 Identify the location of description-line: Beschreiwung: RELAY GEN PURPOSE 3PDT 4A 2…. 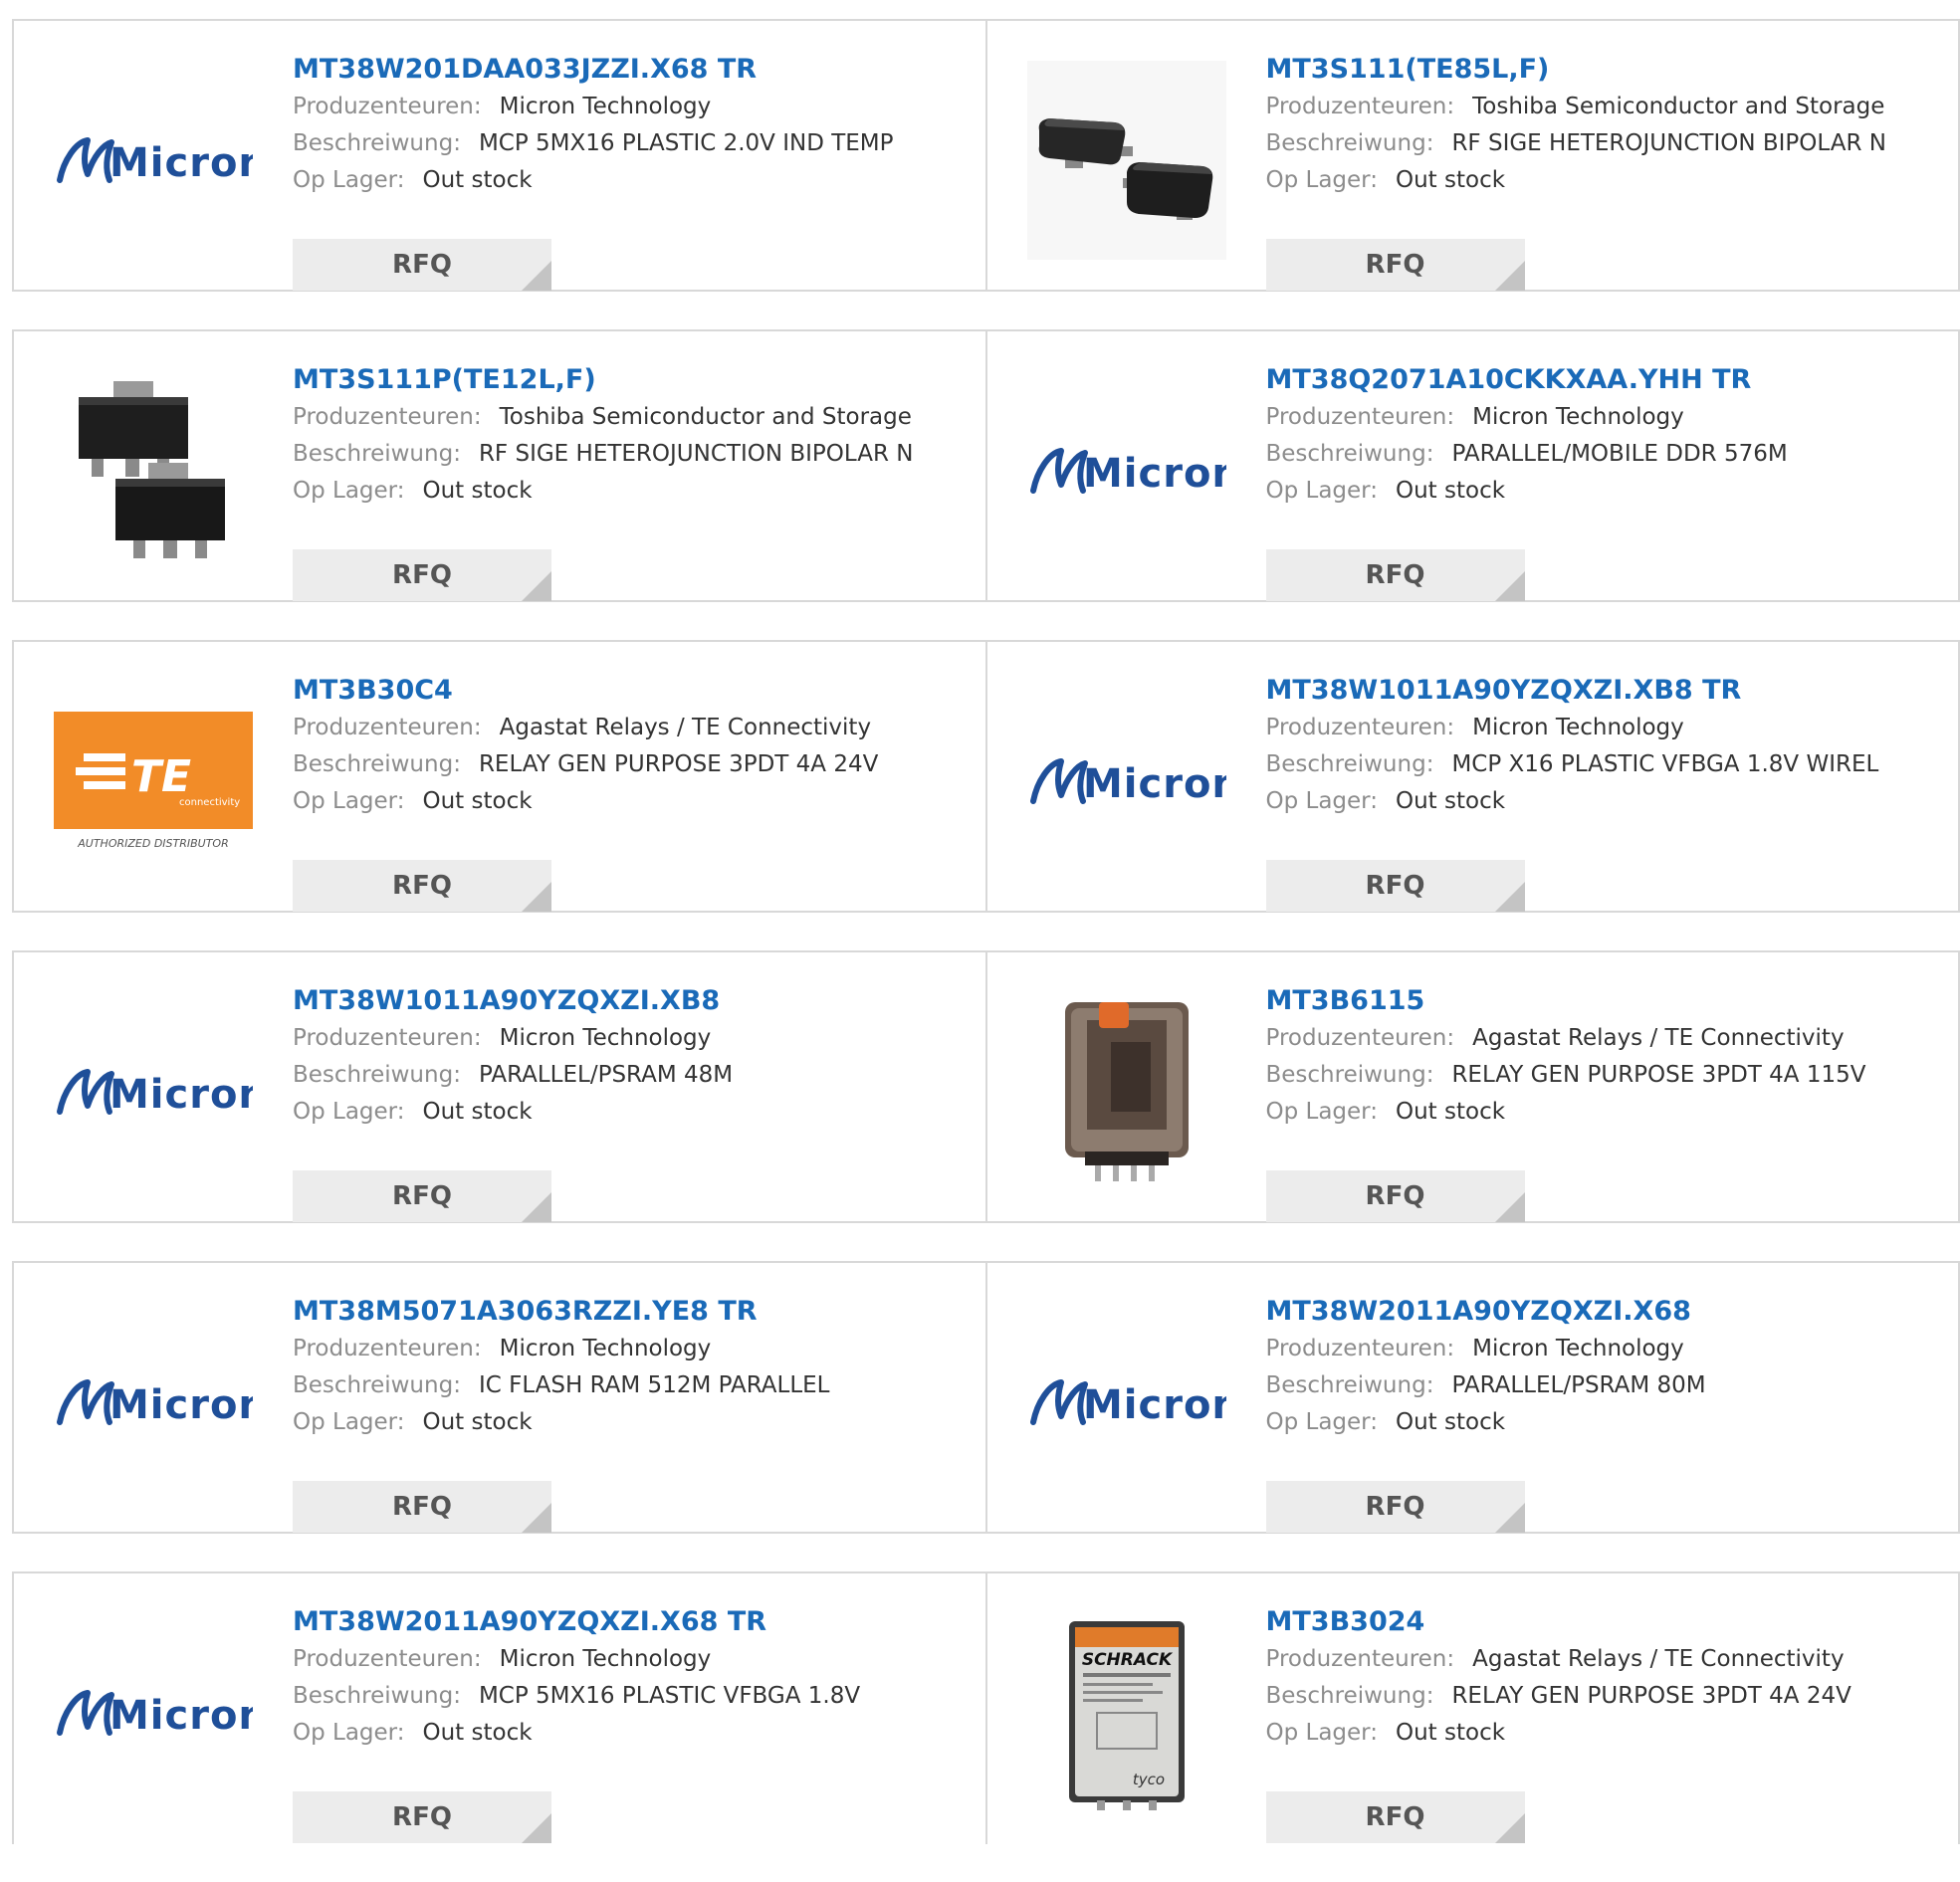
(639, 764).